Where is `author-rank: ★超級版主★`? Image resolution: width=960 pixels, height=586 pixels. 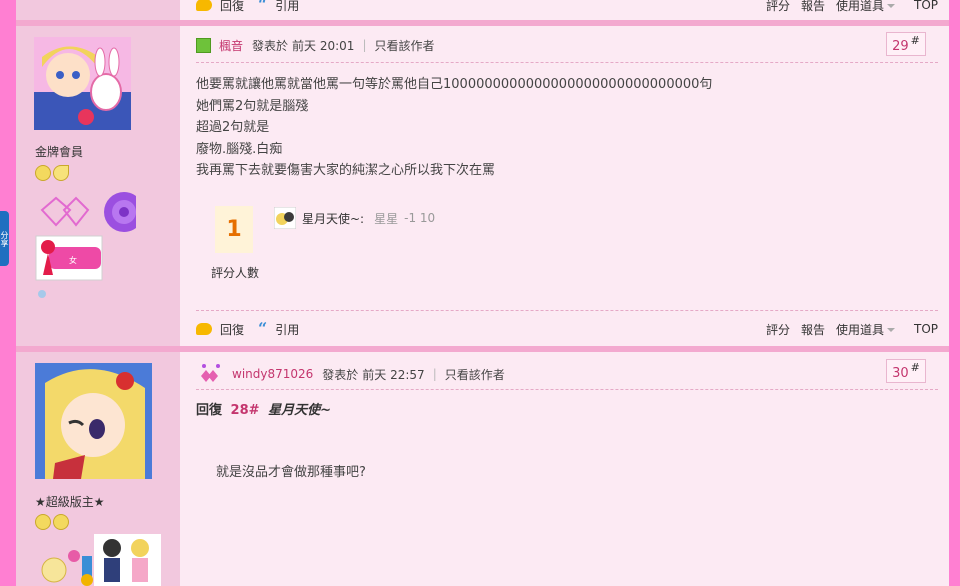
author-rank: ★超級版主★ is located at coordinates (70, 502).